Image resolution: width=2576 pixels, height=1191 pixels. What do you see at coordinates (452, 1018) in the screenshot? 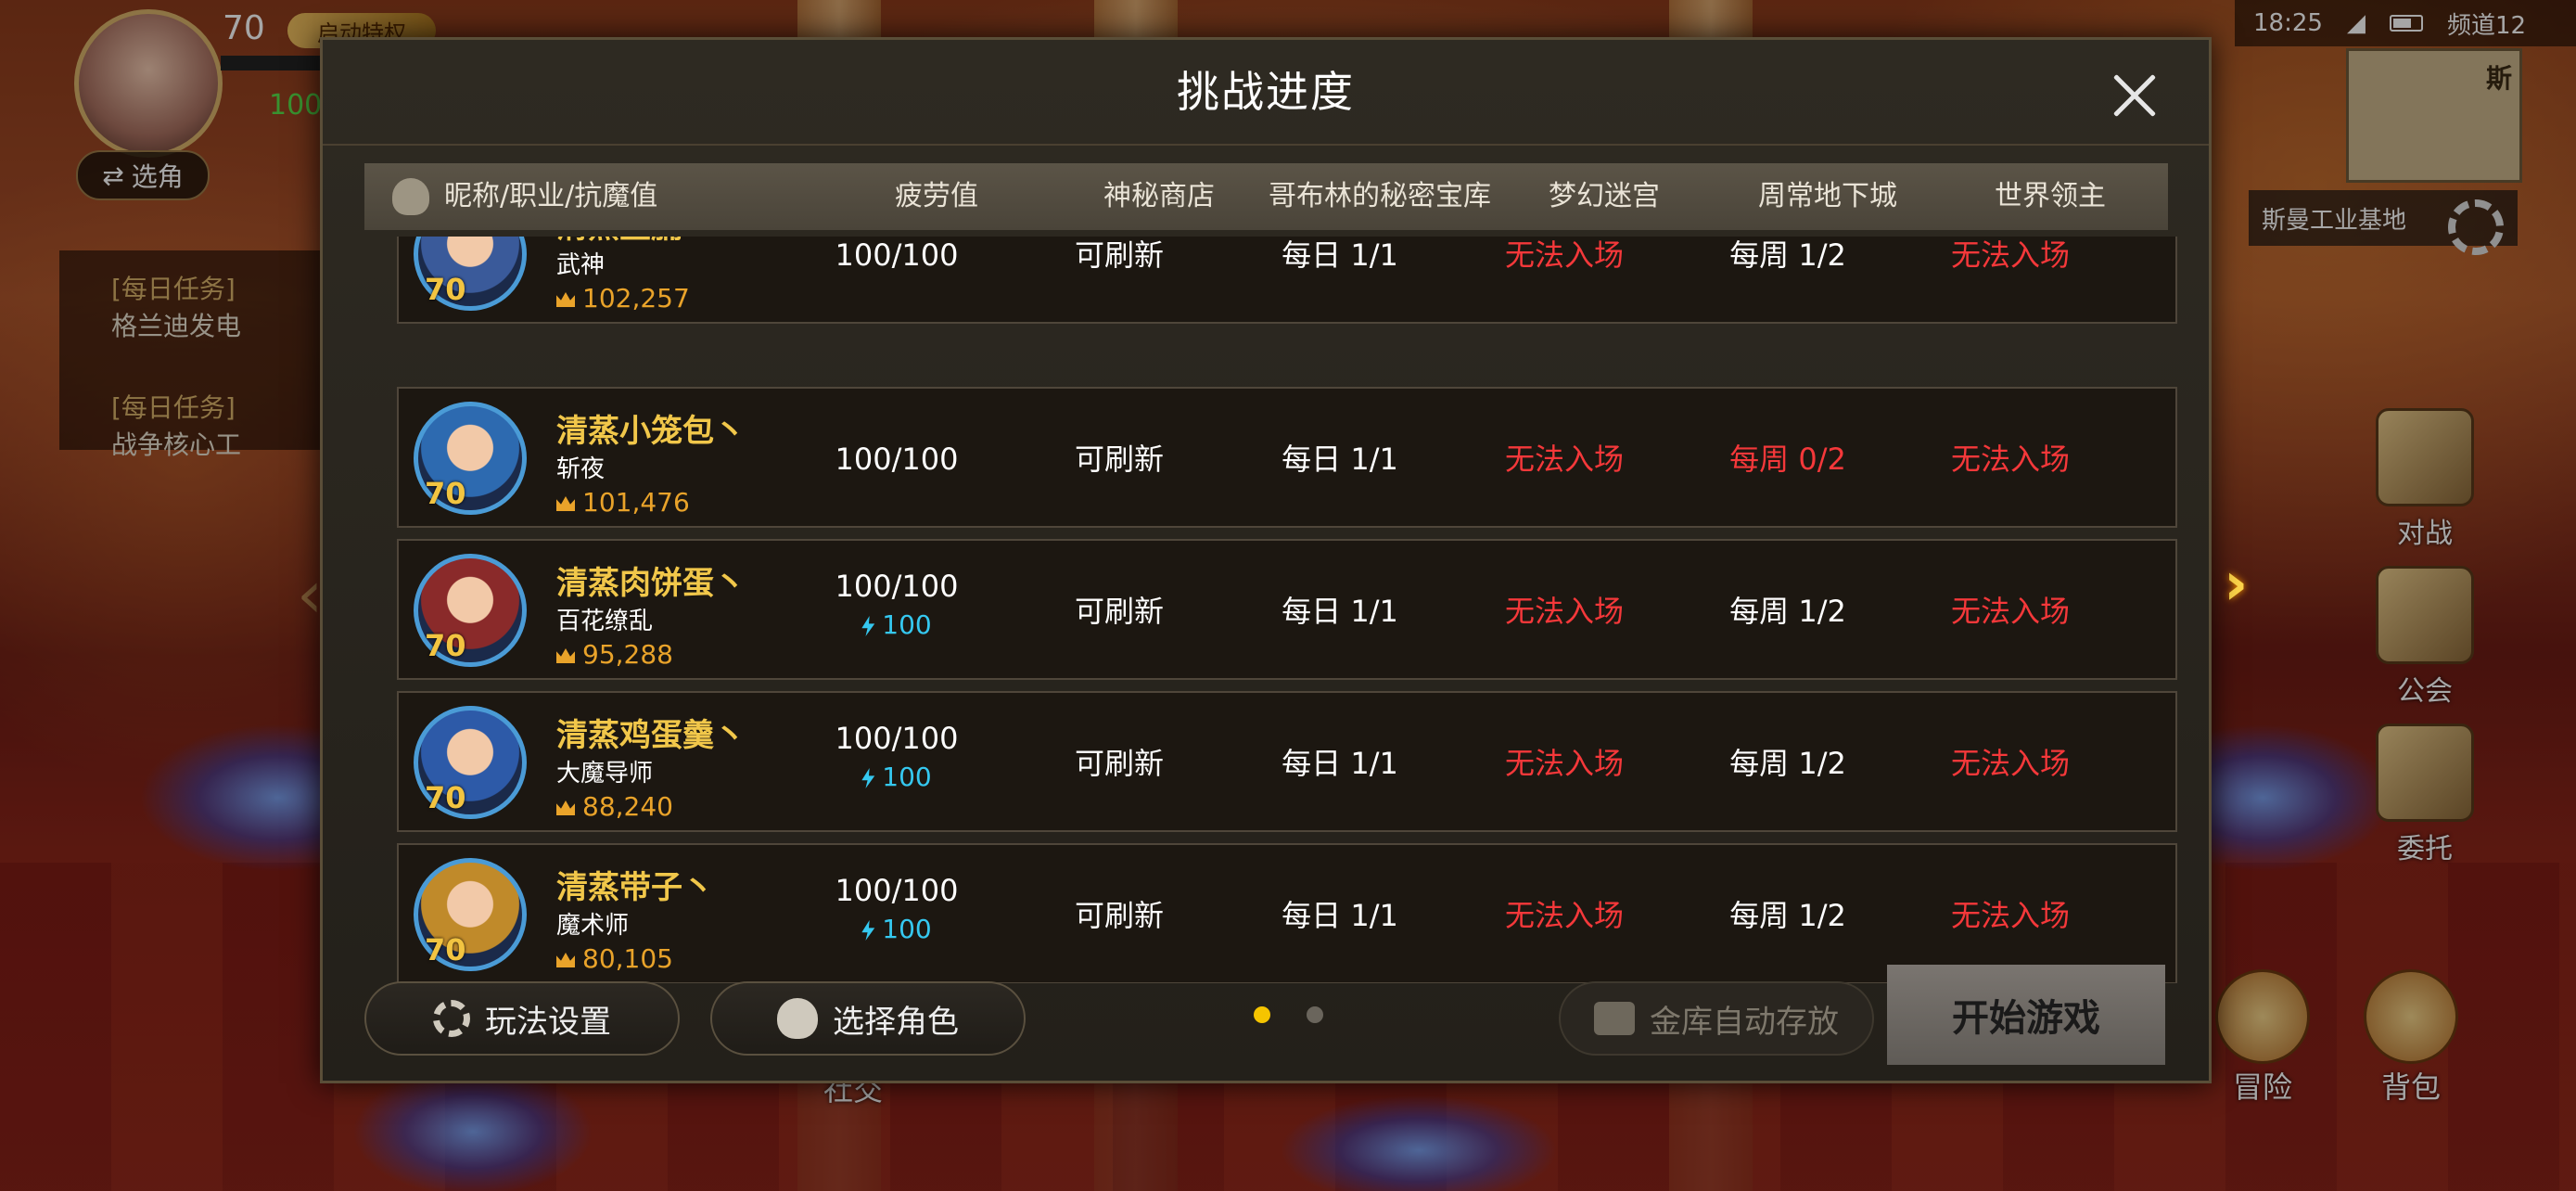
I see `gear-icon` at bounding box center [452, 1018].